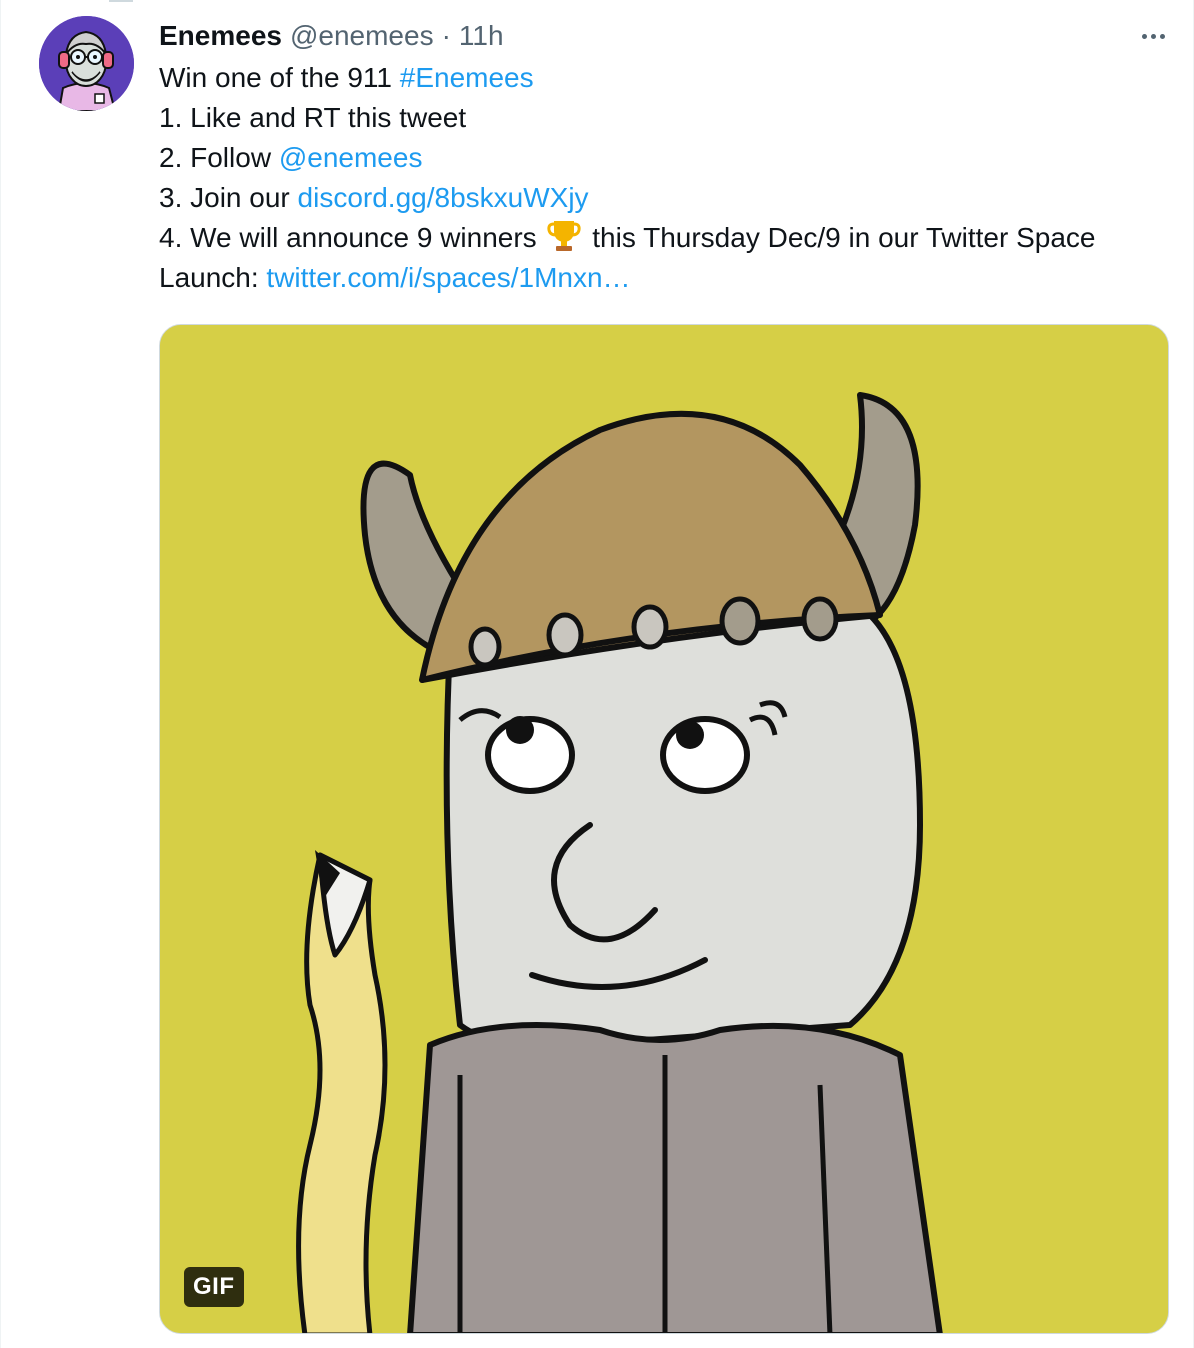  Describe the element at coordinates (279, 77) in the screenshot. I see `line-text: Win one of the 911` at that location.